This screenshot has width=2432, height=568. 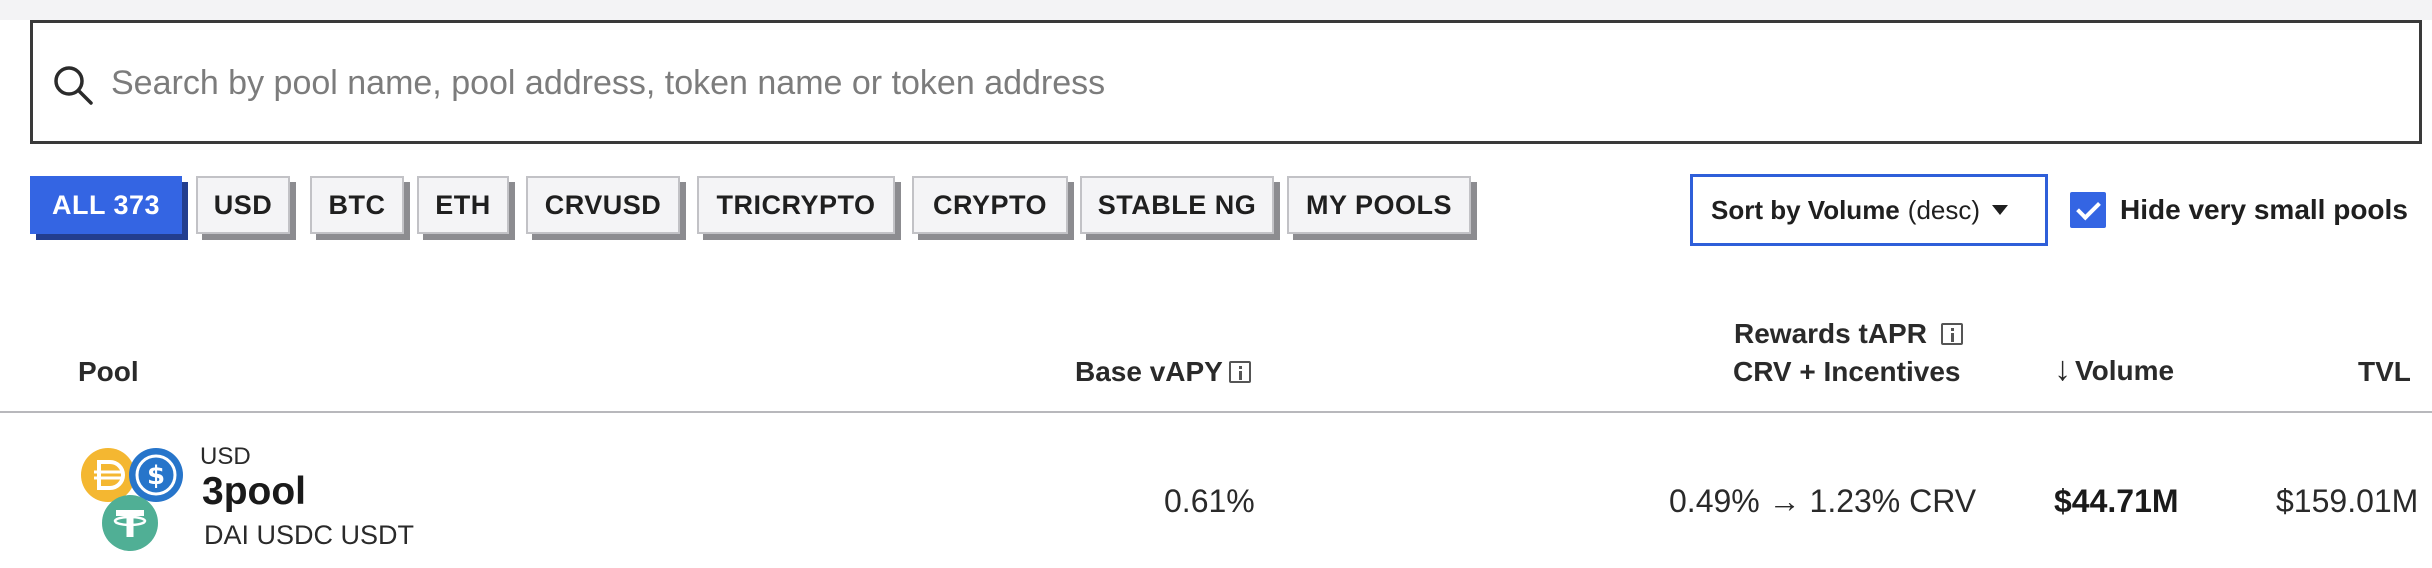 What do you see at coordinates (2125, 370) in the screenshot?
I see `volume-label: Volume` at bounding box center [2125, 370].